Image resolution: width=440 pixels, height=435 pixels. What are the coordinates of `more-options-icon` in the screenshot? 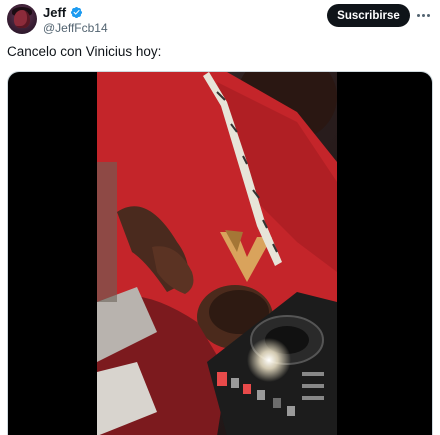 It's located at (423, 15).